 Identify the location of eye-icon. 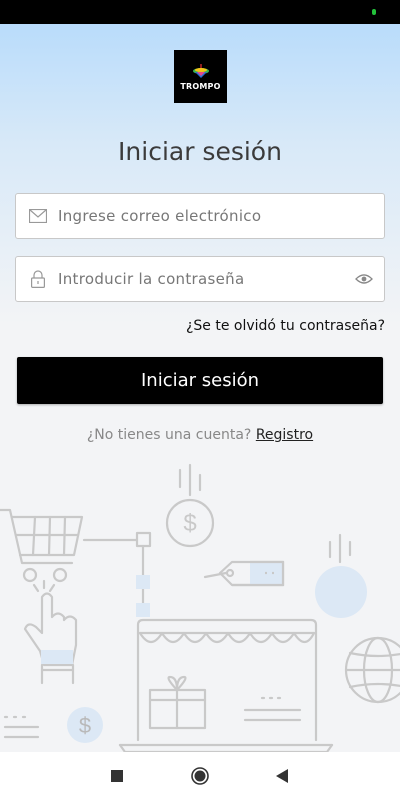
(364, 279).